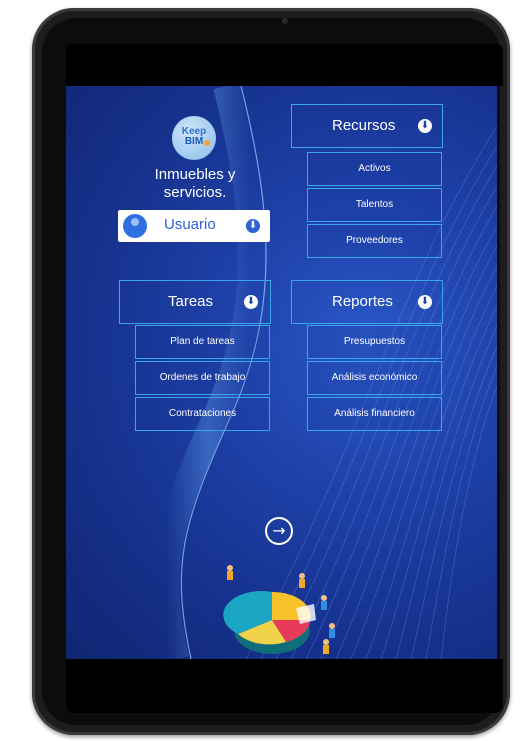  I want to click on app-title-line-2: servicios., so click(195, 192).